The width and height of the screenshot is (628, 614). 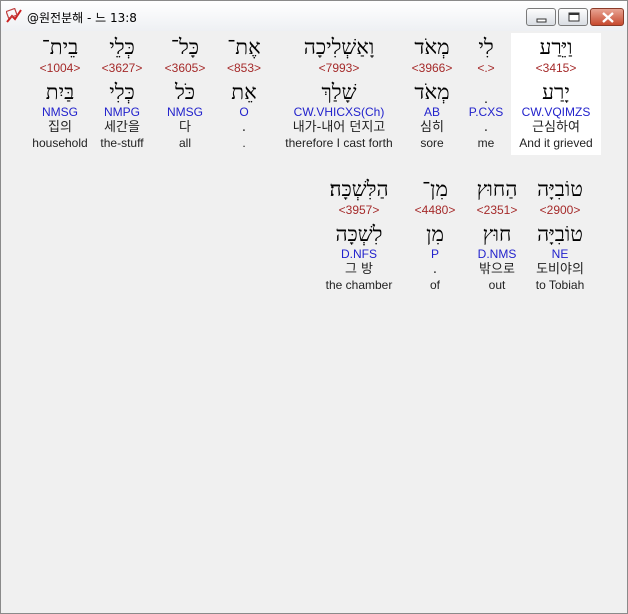 I want to click on english-gloss: ., so click(x=244, y=143).